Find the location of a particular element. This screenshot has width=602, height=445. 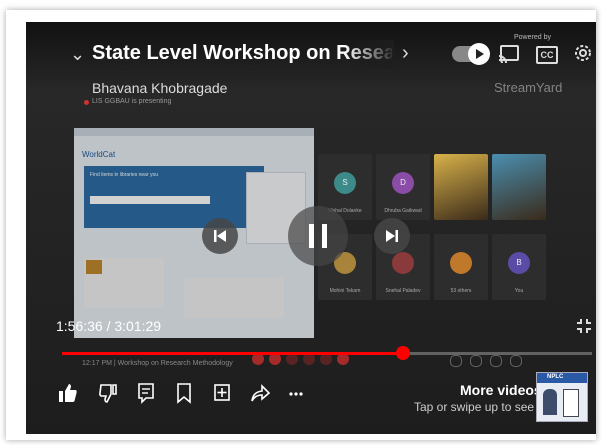

participant-tile: 53 others is located at coordinates (461, 267).